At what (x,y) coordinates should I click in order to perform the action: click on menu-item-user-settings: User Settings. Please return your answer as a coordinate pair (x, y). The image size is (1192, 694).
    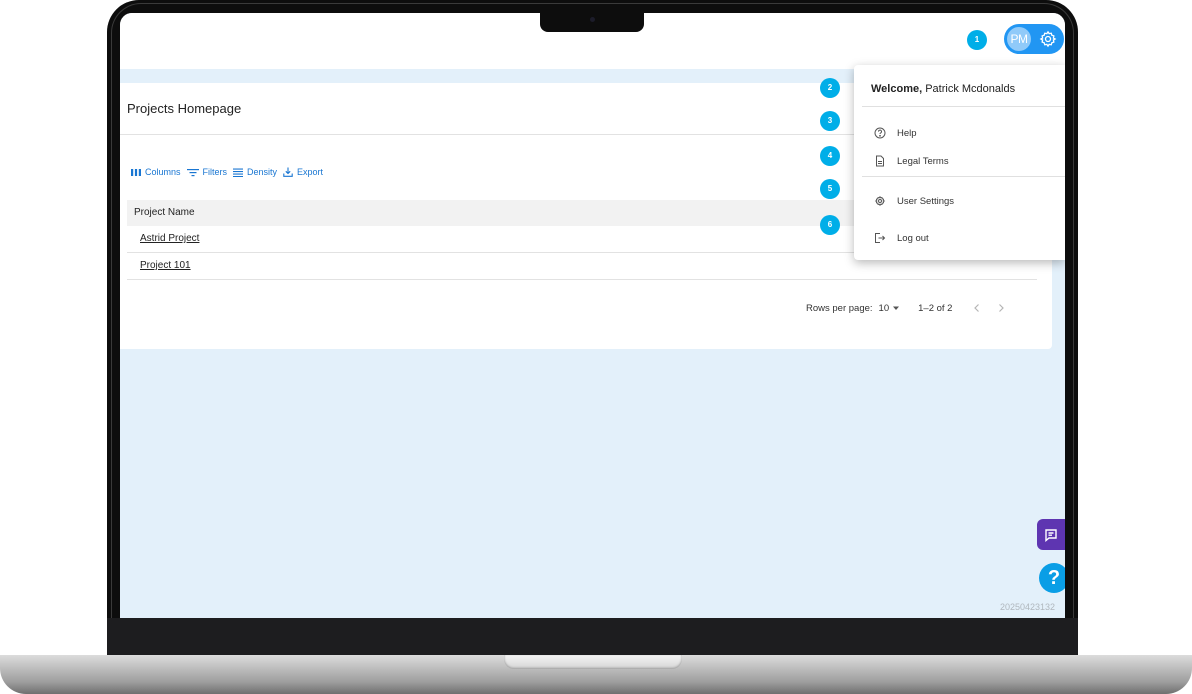
    Looking at the image, I should click on (914, 201).